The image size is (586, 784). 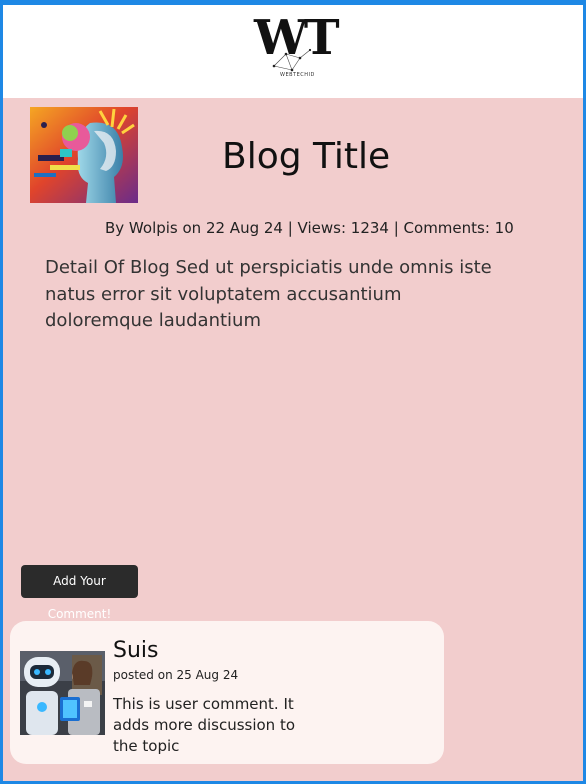 What do you see at coordinates (176, 675) in the screenshot?
I see `comment-date: posted on 25 Aug 24` at bounding box center [176, 675].